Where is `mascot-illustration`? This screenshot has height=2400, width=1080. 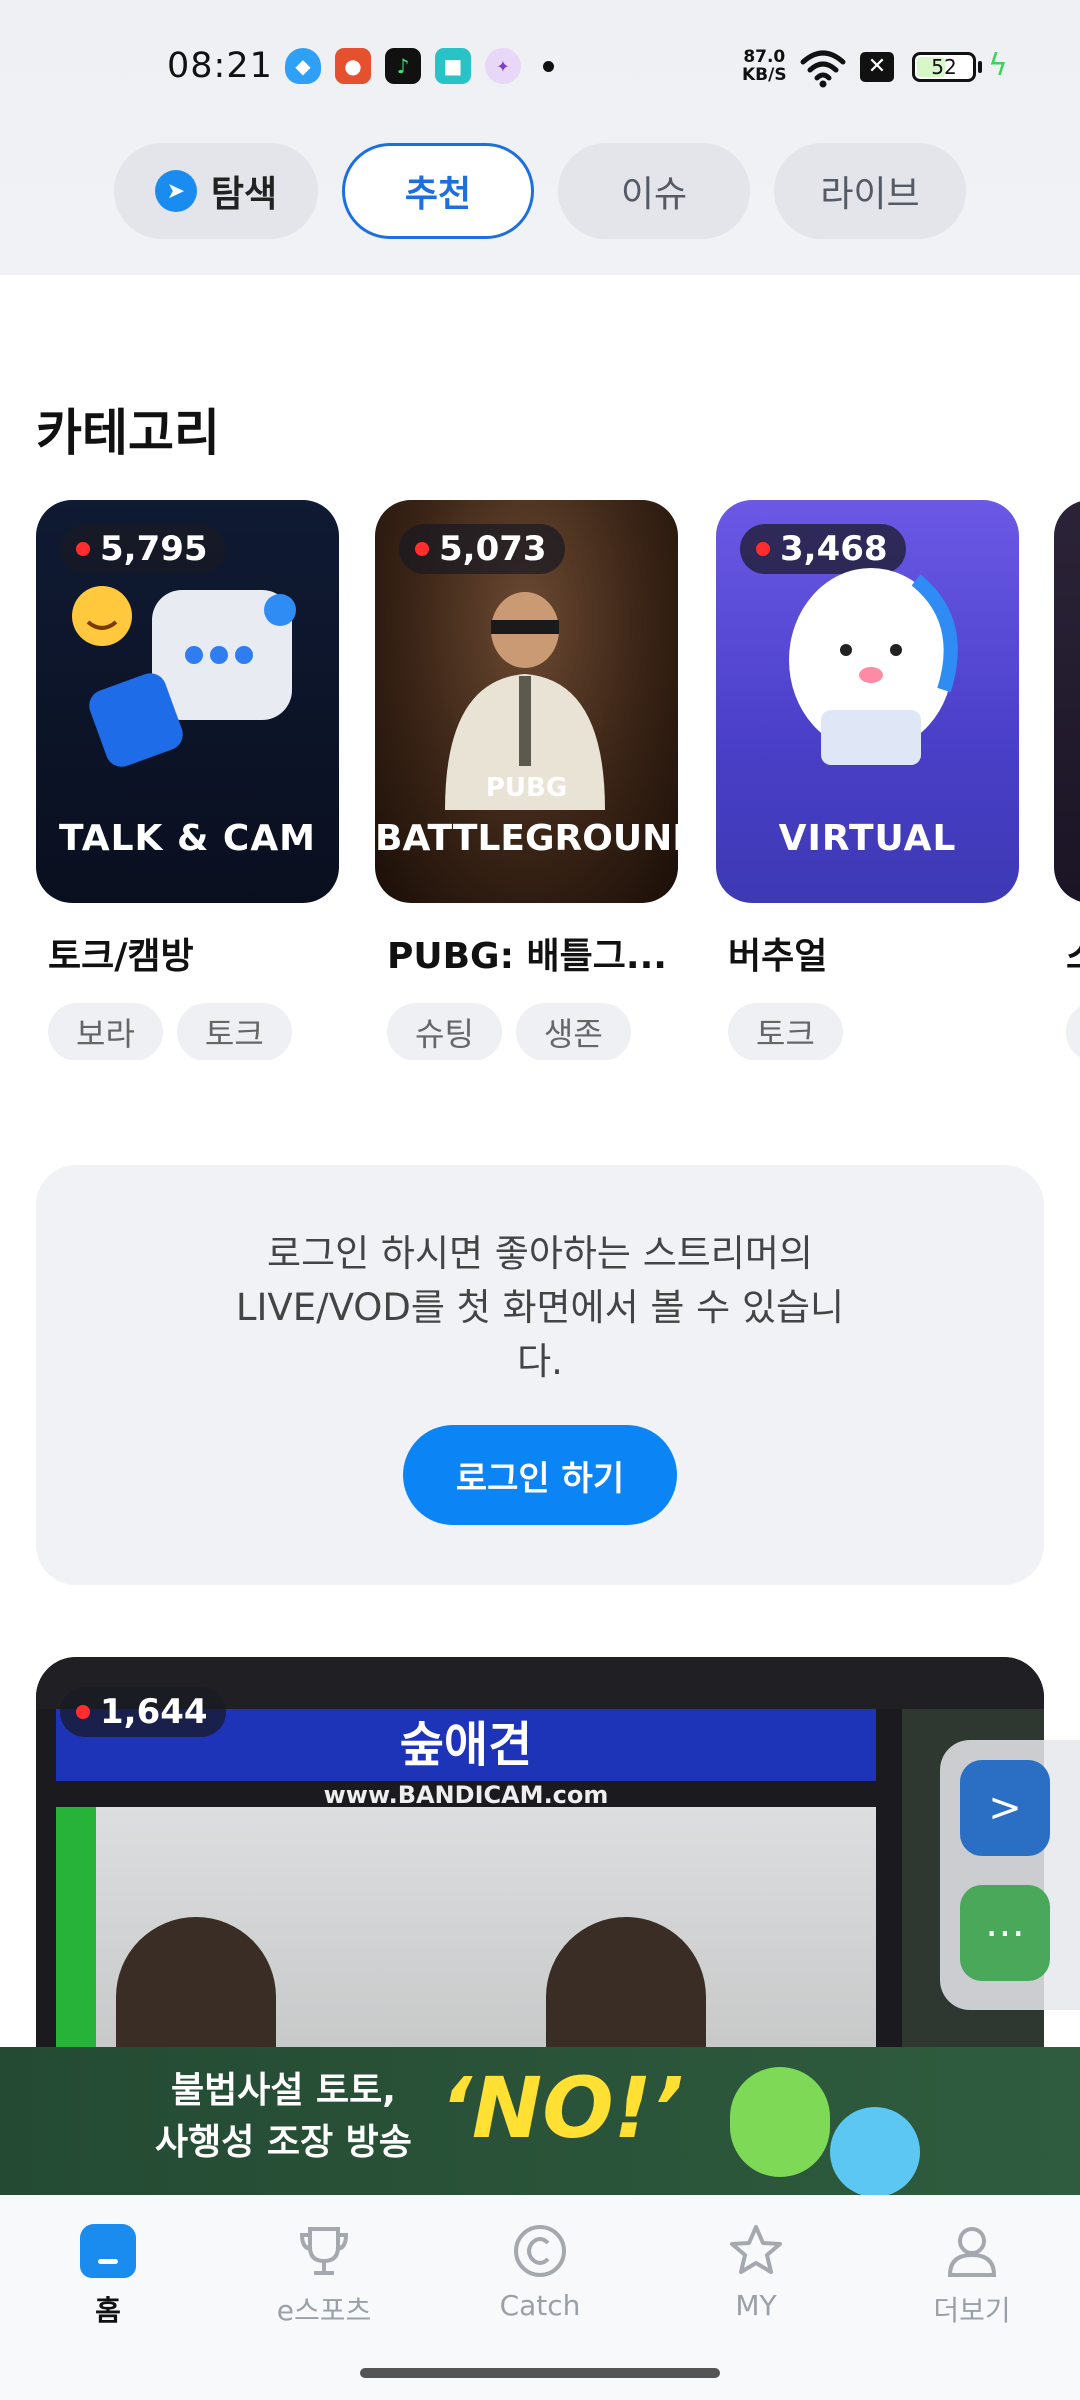 mascot-illustration is located at coordinates (873, 666).